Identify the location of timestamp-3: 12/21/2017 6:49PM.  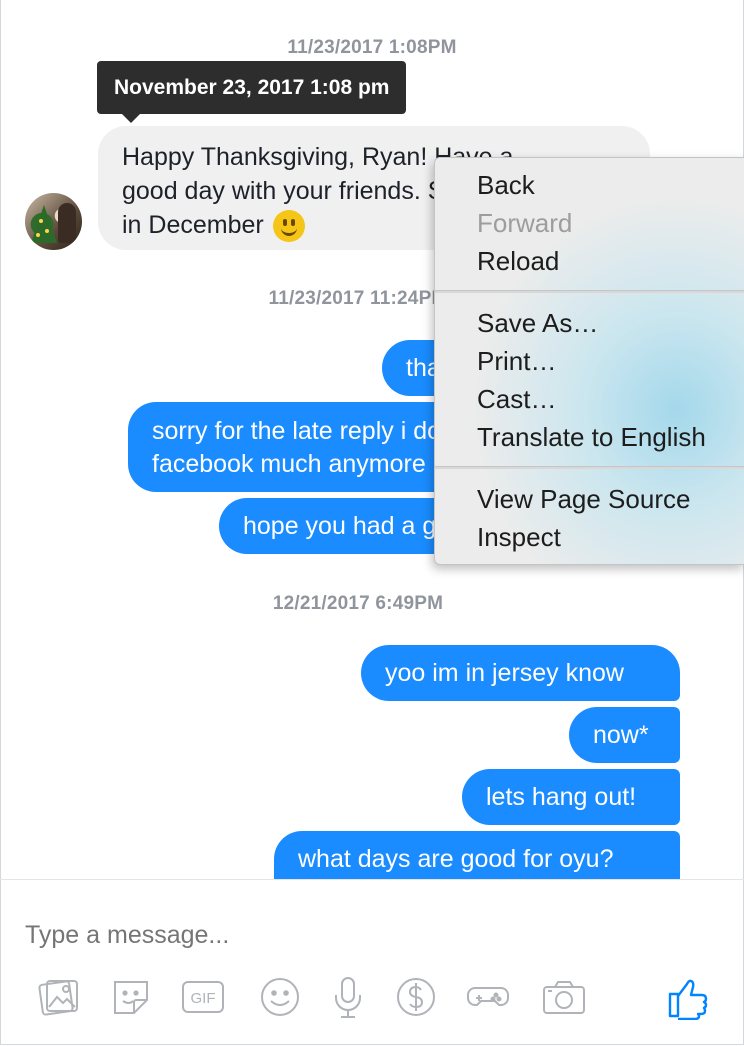
(358, 603).